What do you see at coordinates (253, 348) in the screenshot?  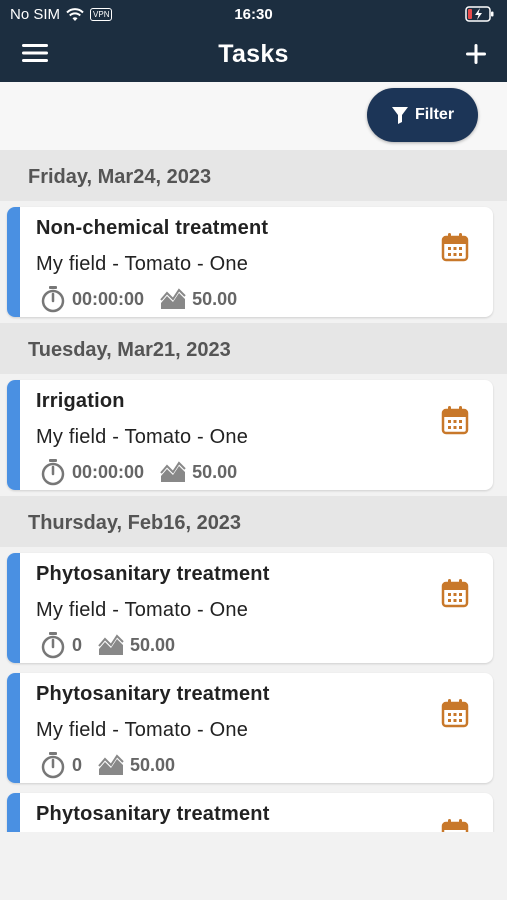 I see `date-header: Tuesday, Mar21, 2023` at bounding box center [253, 348].